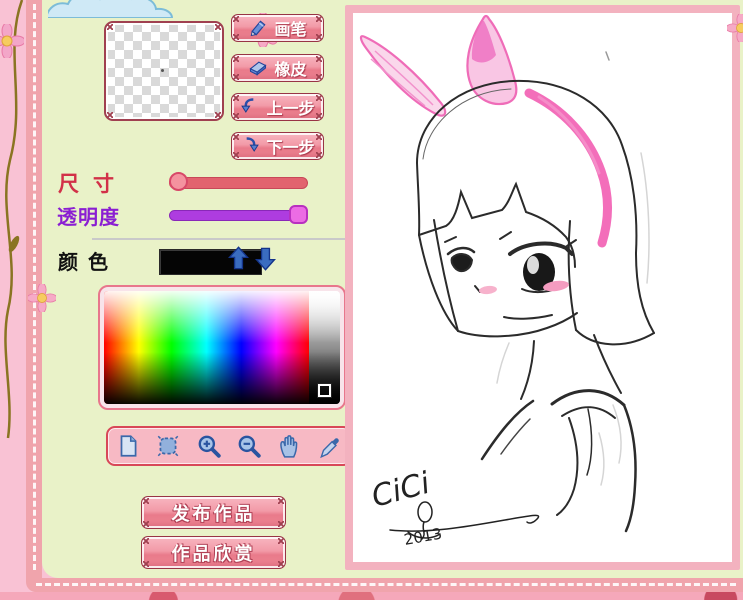  I want to click on signature-year: 2013, so click(423, 537).